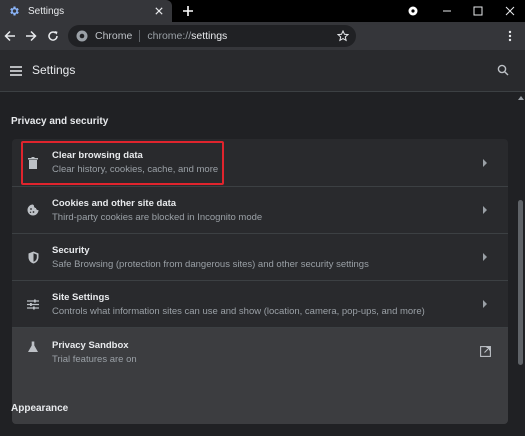 This screenshot has width=525, height=436. Describe the element at coordinates (140, 36) in the screenshot. I see `omnibox-separator` at that location.